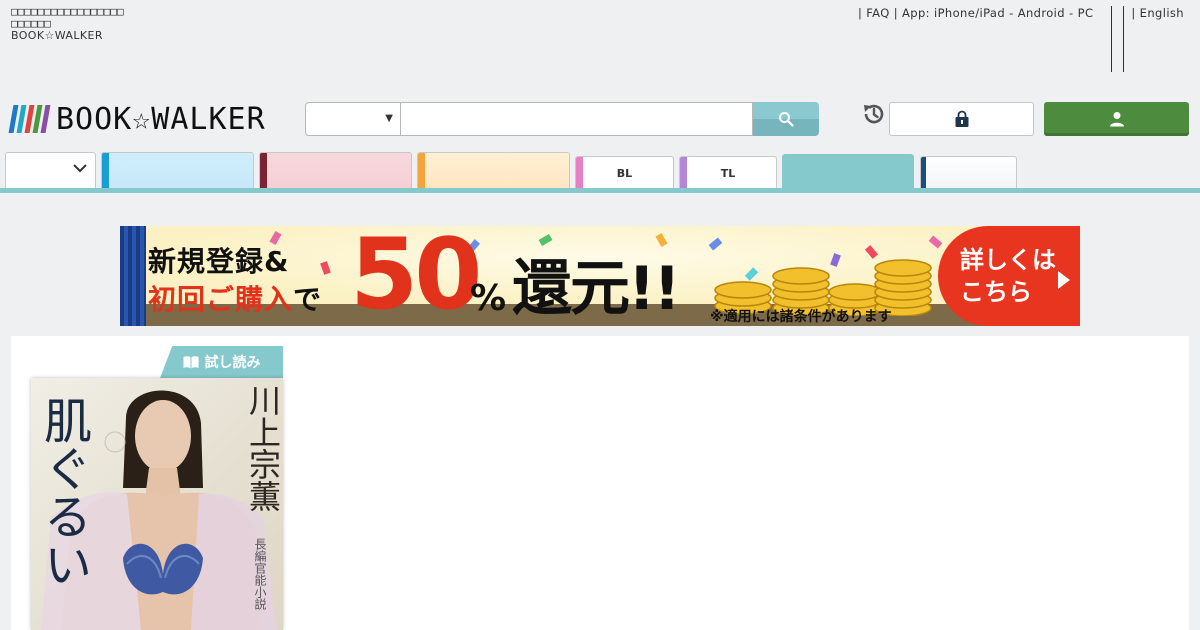 This screenshot has height=630, width=1200. Describe the element at coordinates (596, 289) in the screenshot. I see `banner-kangen: 還元!!` at that location.